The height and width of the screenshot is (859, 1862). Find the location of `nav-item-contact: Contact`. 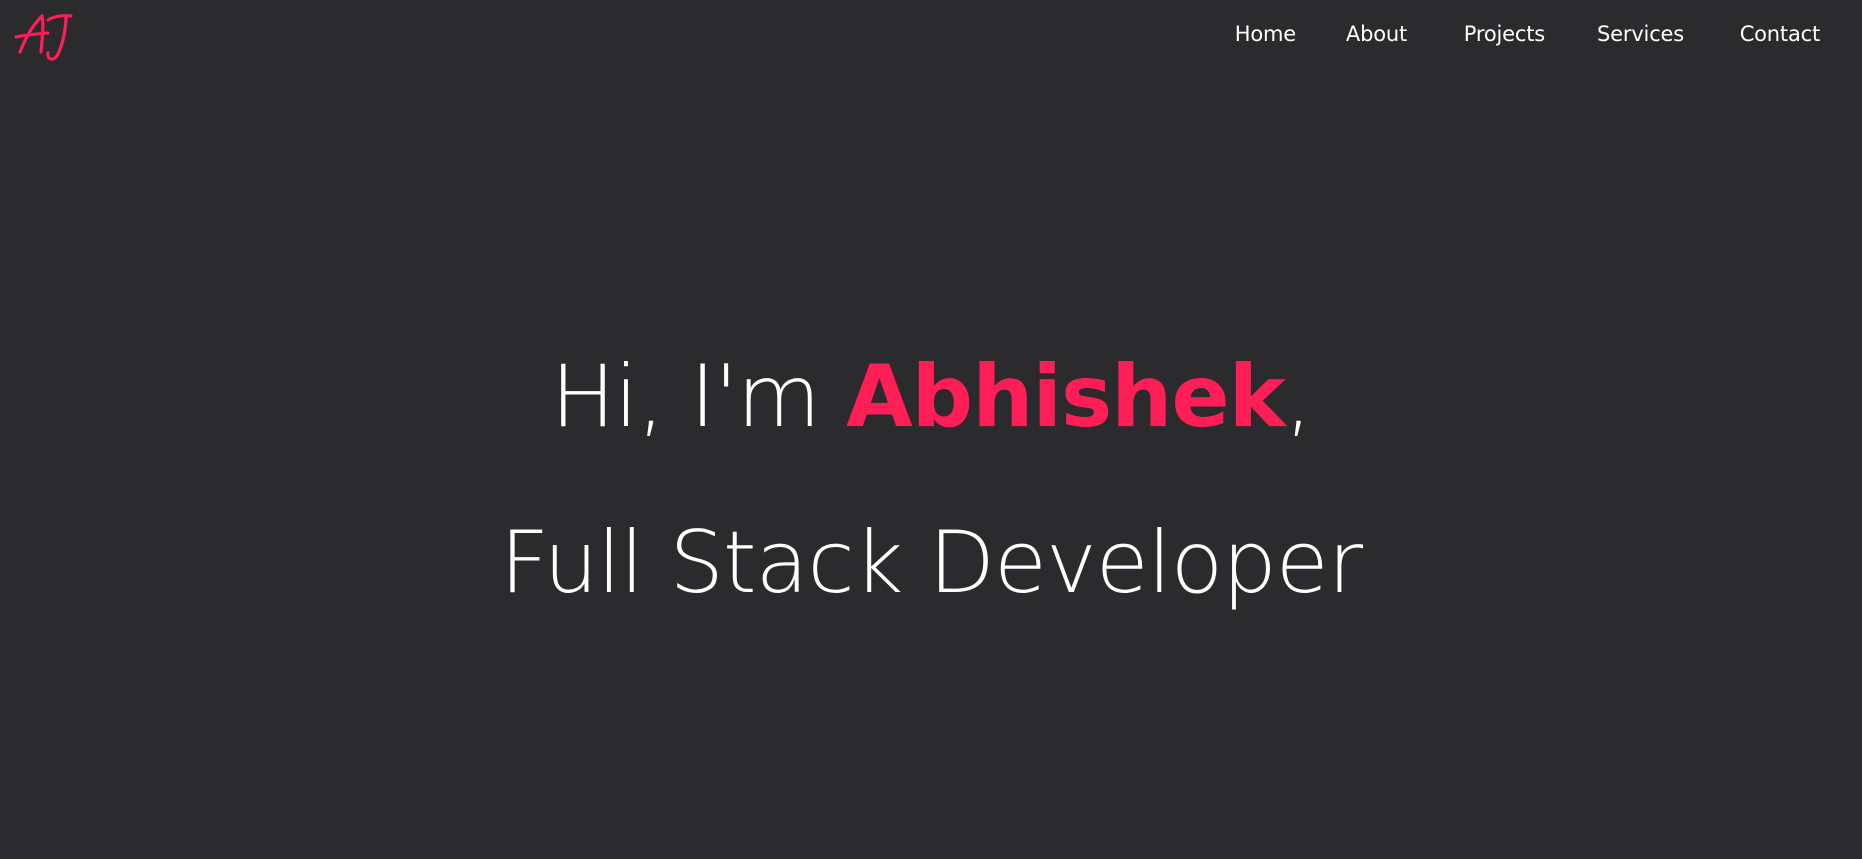

nav-item-contact: Contact is located at coordinates (1780, 34).